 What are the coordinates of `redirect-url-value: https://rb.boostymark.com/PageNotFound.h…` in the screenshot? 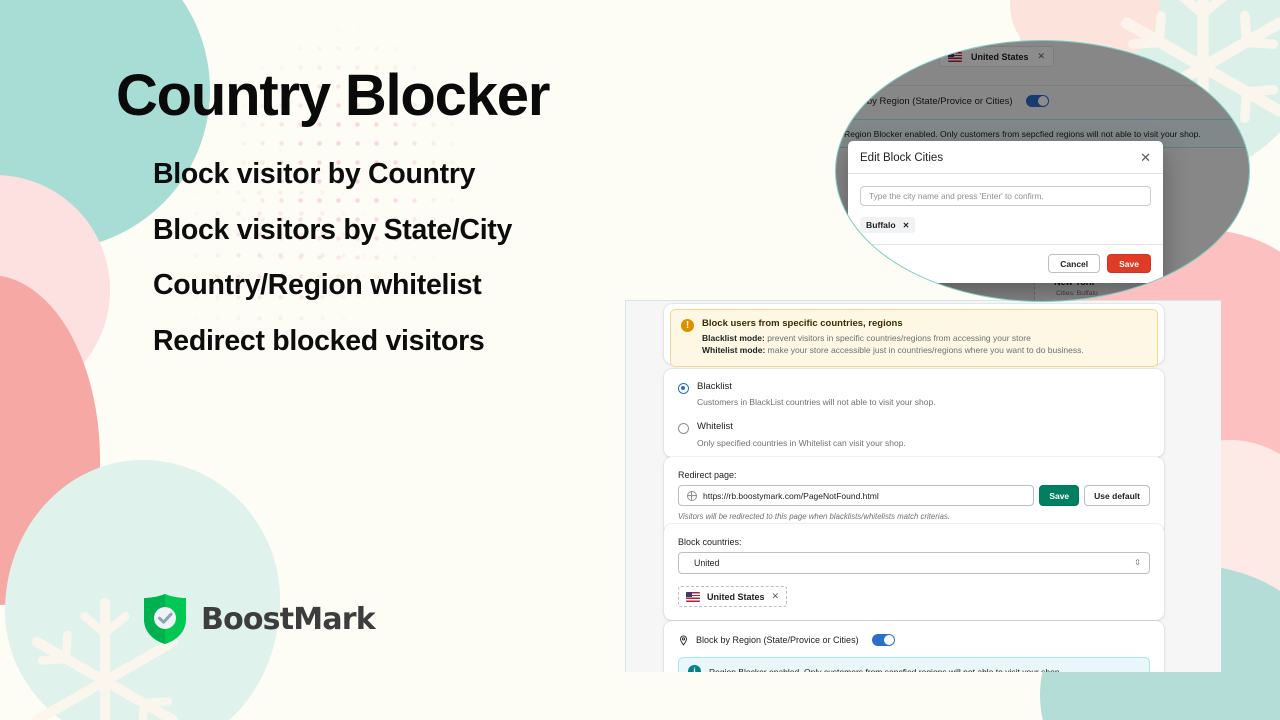 It's located at (791, 495).